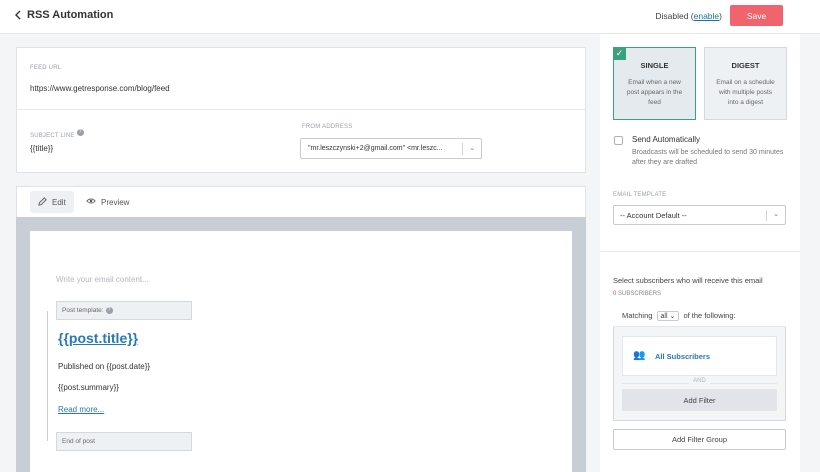 This screenshot has height=472, width=820. I want to click on add-filter-button: Add Filter, so click(699, 400).